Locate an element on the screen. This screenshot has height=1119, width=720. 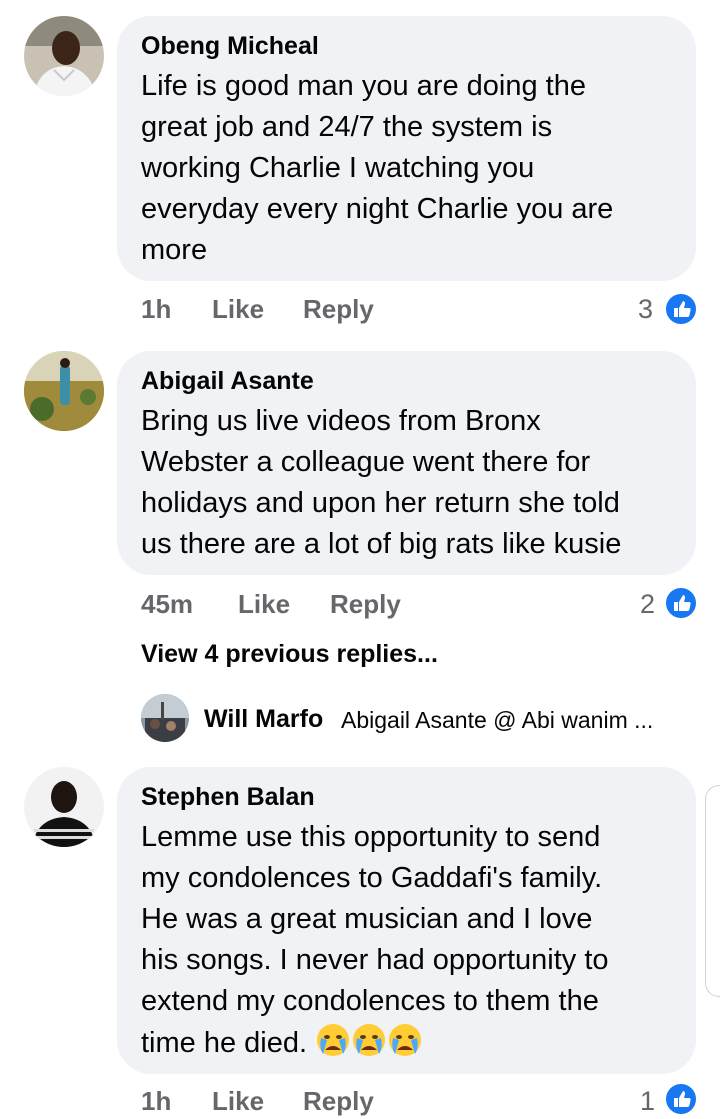
comment-author: Abigail Asante is located at coordinates (227, 381).